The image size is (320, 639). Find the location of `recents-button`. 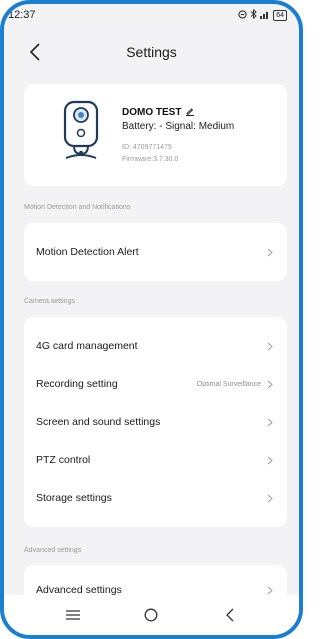

recents-button is located at coordinates (73, 615).